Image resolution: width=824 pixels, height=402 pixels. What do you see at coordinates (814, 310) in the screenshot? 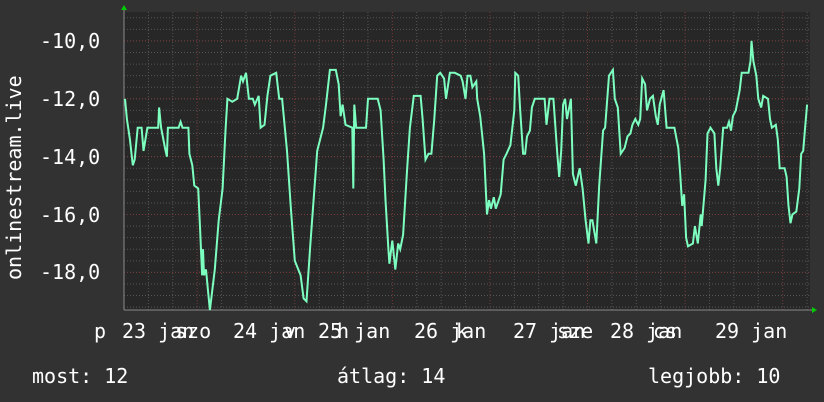
I see `x-axis-arrow-icon` at bounding box center [814, 310].